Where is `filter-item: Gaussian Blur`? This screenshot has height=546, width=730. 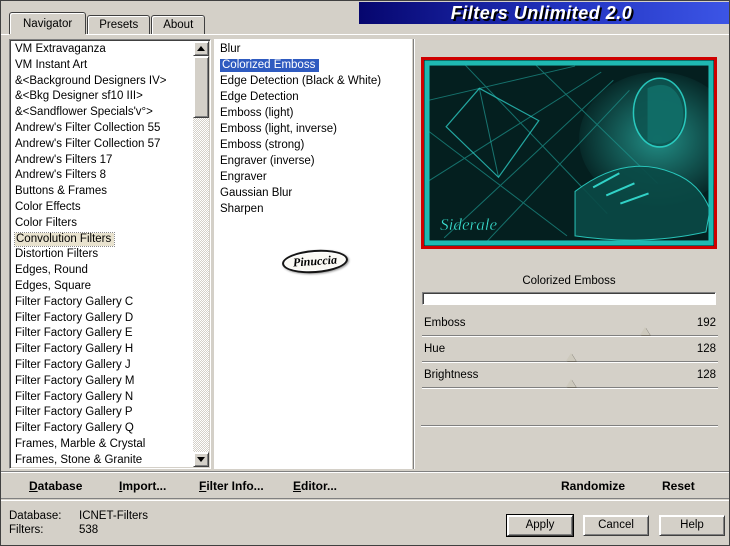 filter-item: Gaussian Blur is located at coordinates (313, 193).